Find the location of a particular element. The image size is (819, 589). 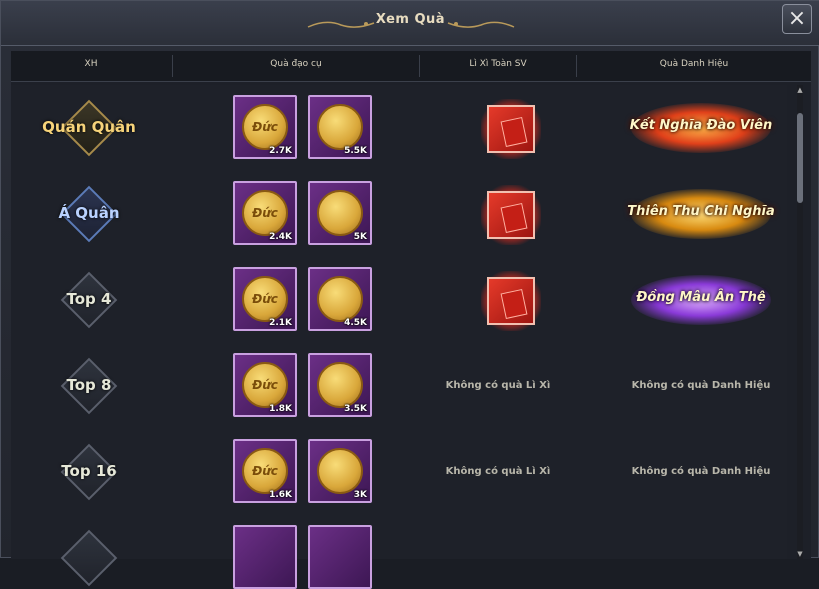

item-duc-coin: Đức 1.8K is located at coordinates (265, 385).